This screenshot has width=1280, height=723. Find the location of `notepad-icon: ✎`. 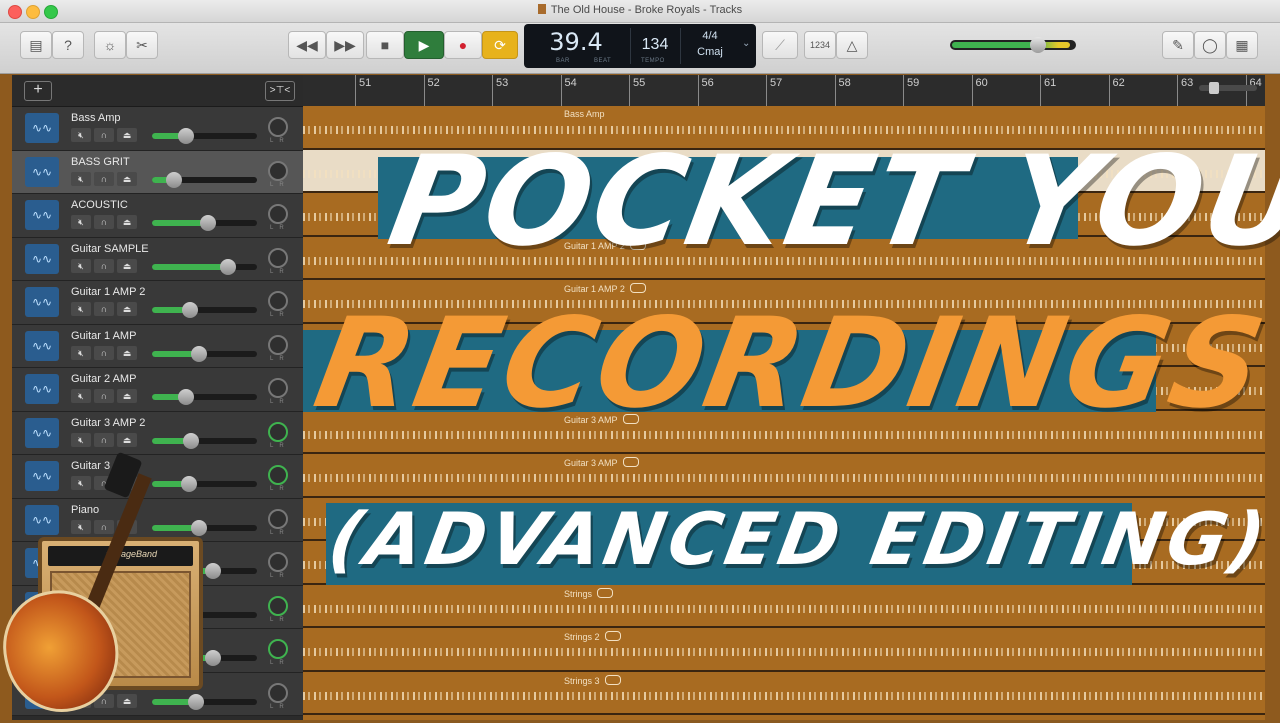

notepad-icon: ✎ is located at coordinates (1178, 45).